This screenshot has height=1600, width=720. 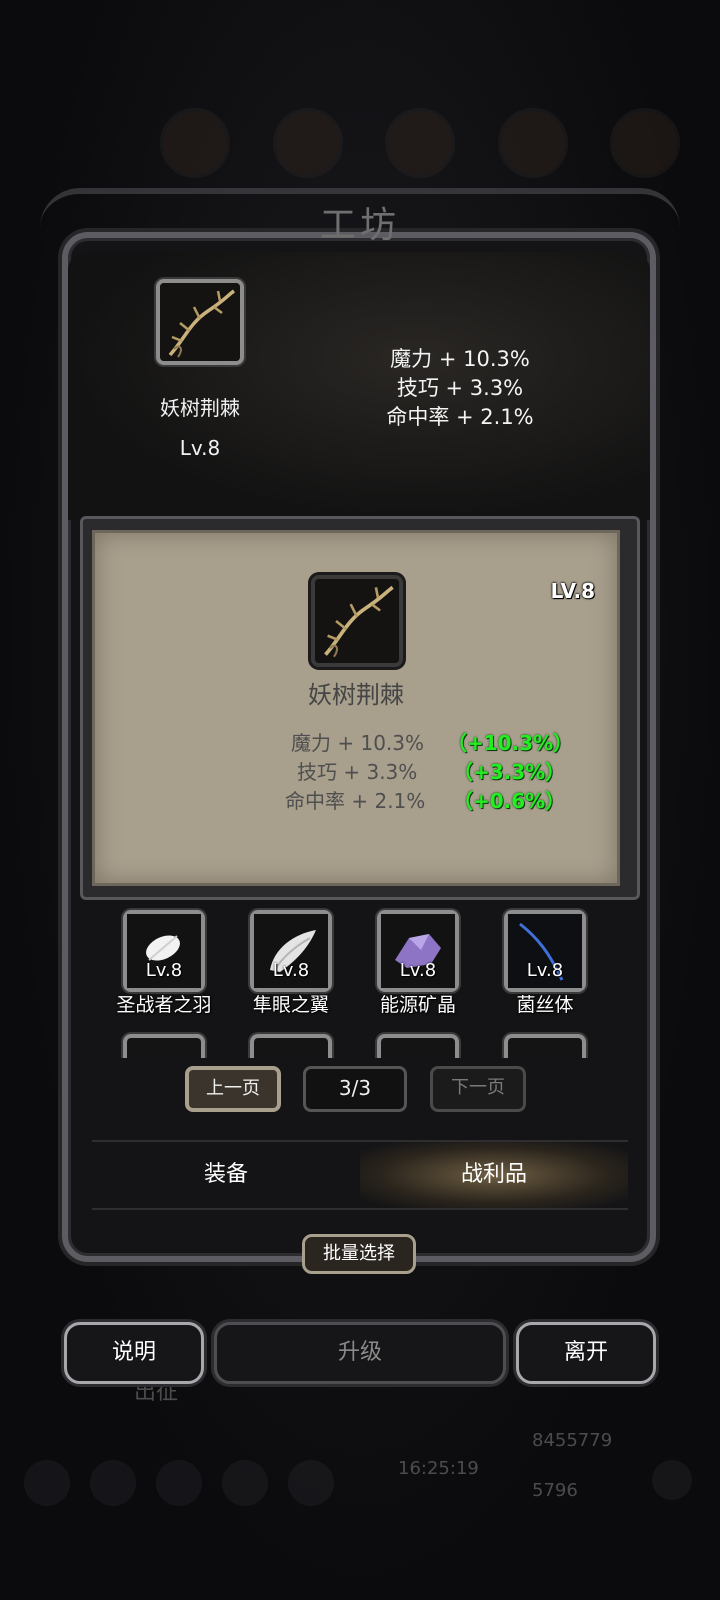 I want to click on selected-item-stats: 魔力 + 10.3% 技巧 + 3.3% 命中率 + 2.1%, so click(x=460, y=388).